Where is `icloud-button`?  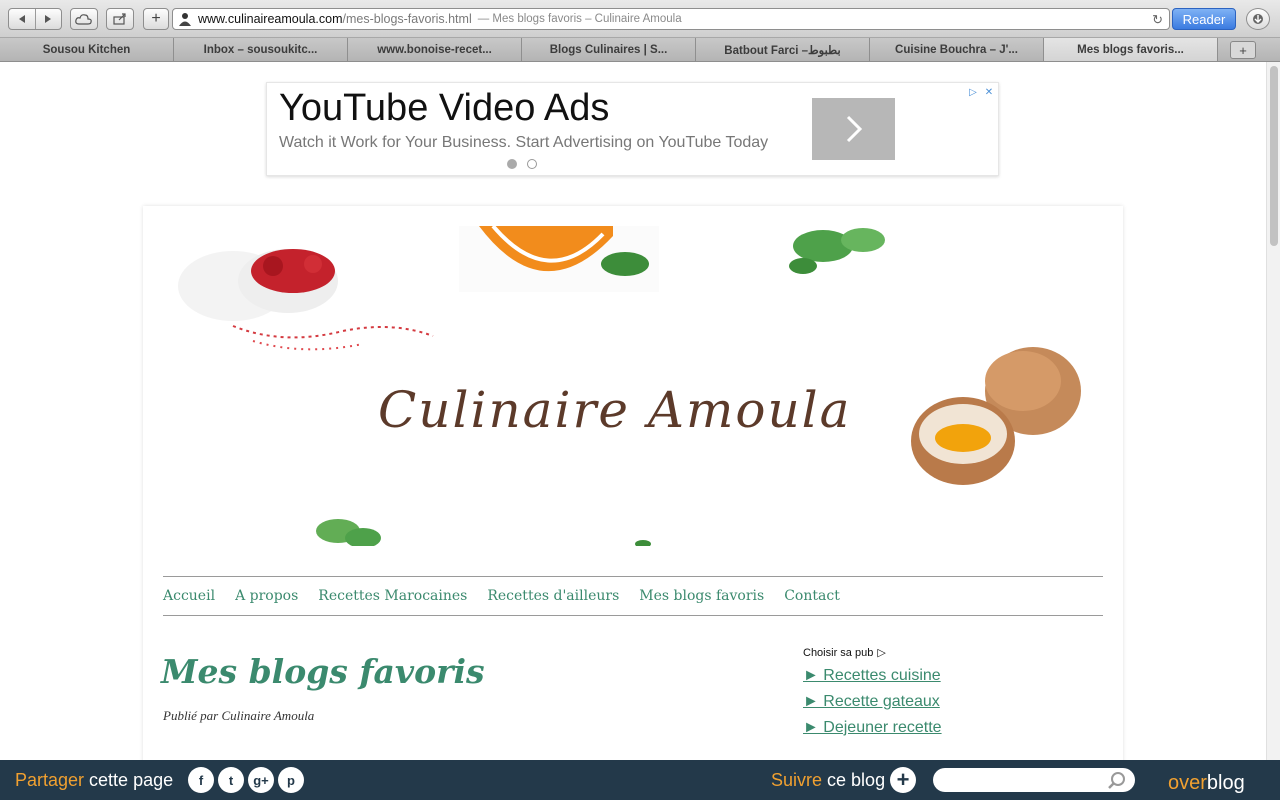
icloud-button is located at coordinates (84, 19).